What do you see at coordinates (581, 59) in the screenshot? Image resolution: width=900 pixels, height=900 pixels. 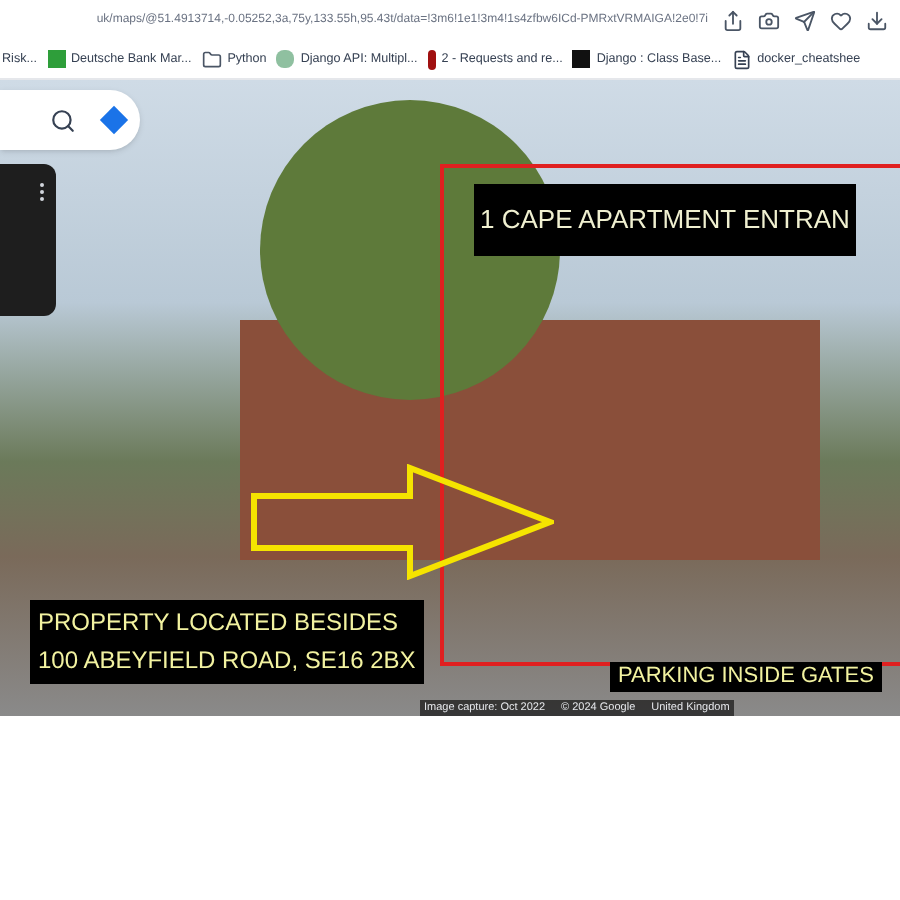 I see `square-icon` at bounding box center [581, 59].